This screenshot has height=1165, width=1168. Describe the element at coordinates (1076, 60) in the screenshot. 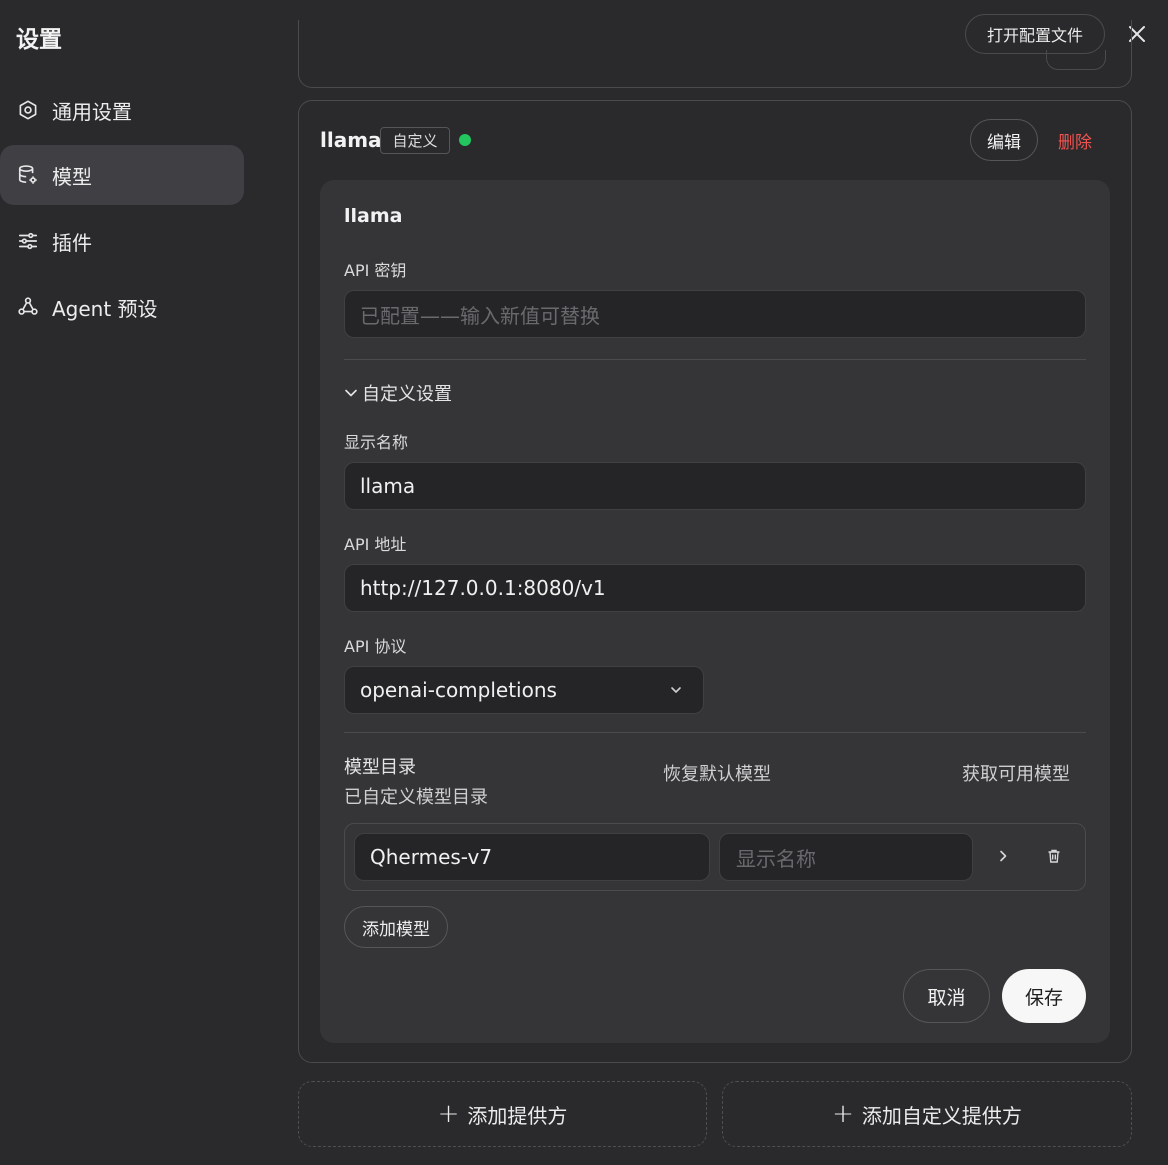

I see `previous-card-button` at that location.